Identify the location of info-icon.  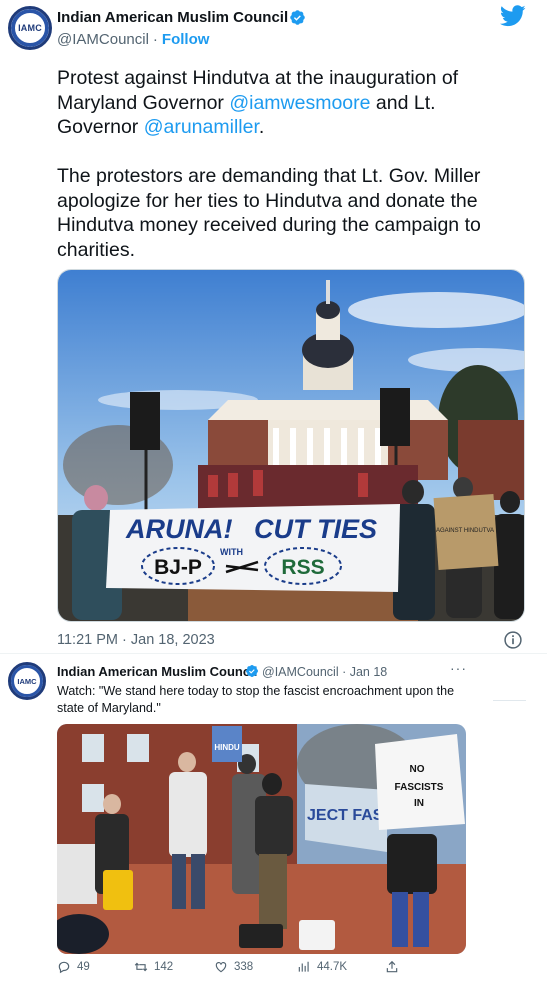
(513, 640).